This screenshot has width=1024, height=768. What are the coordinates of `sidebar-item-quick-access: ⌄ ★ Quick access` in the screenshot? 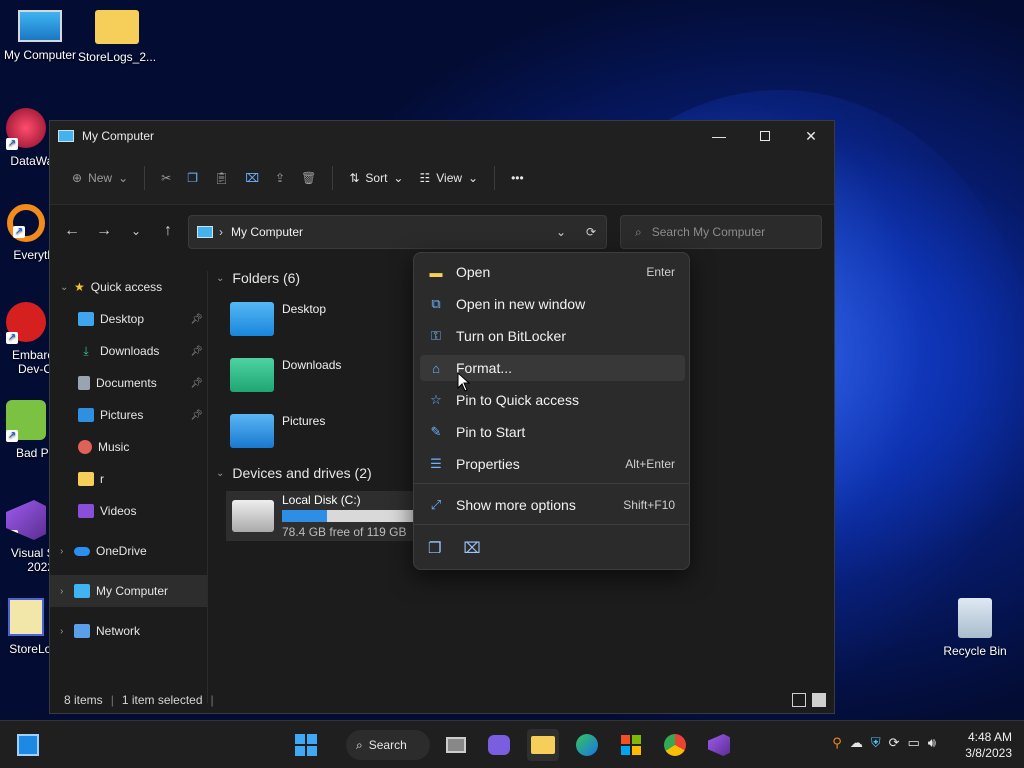 It's located at (128, 287).